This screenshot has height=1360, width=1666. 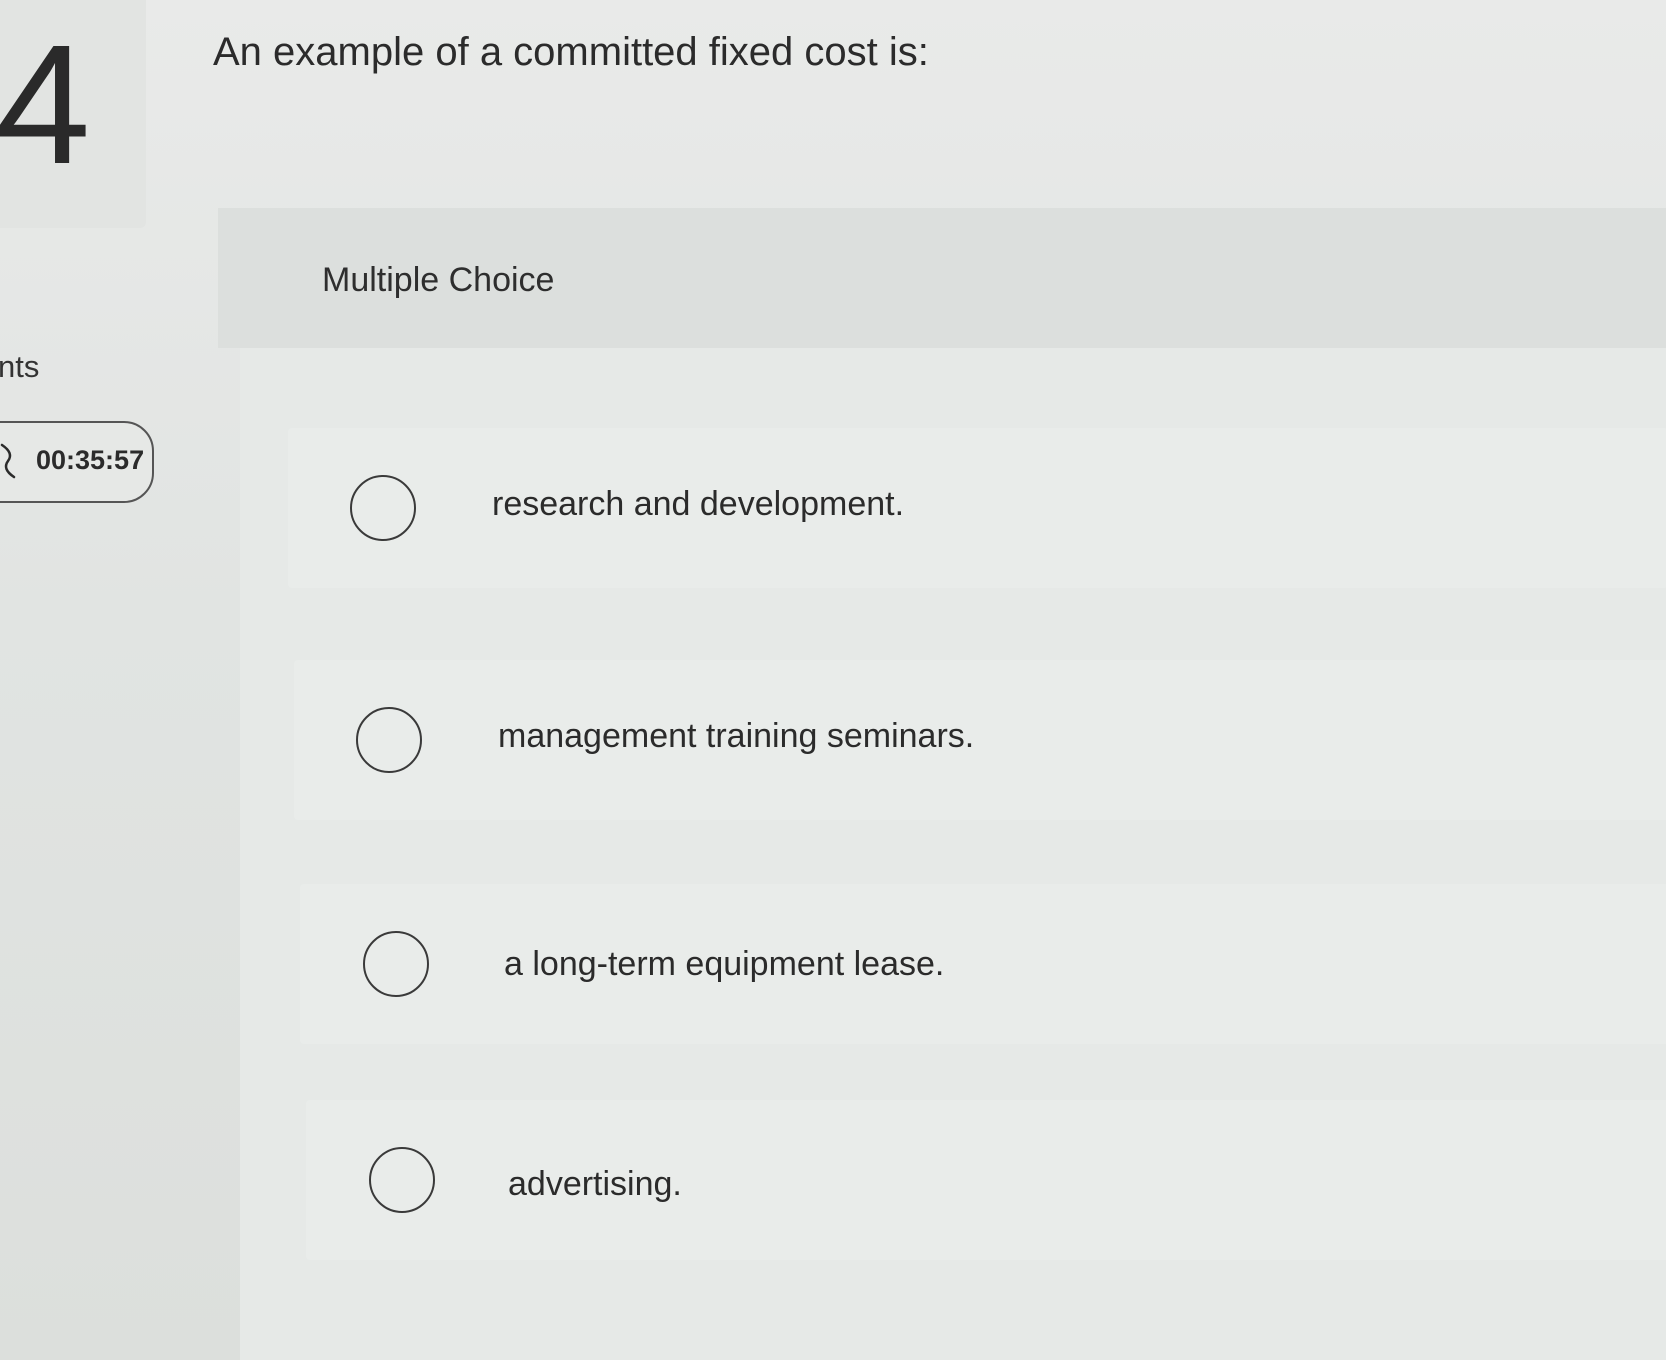 I want to click on answer-option: management training seminars., so click(x=980, y=740).